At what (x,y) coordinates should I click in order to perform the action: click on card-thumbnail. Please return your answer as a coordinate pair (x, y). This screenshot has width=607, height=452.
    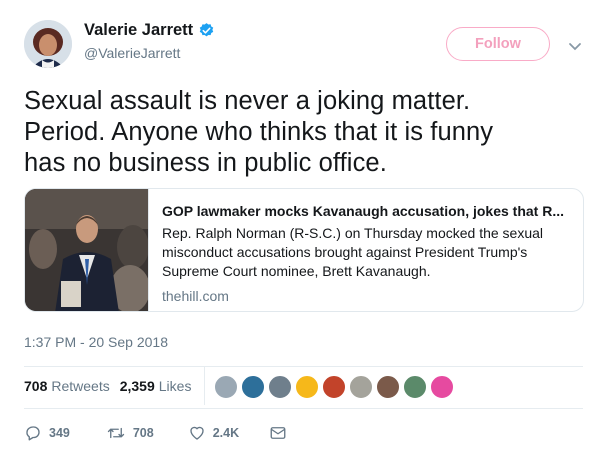
    Looking at the image, I should click on (87, 250).